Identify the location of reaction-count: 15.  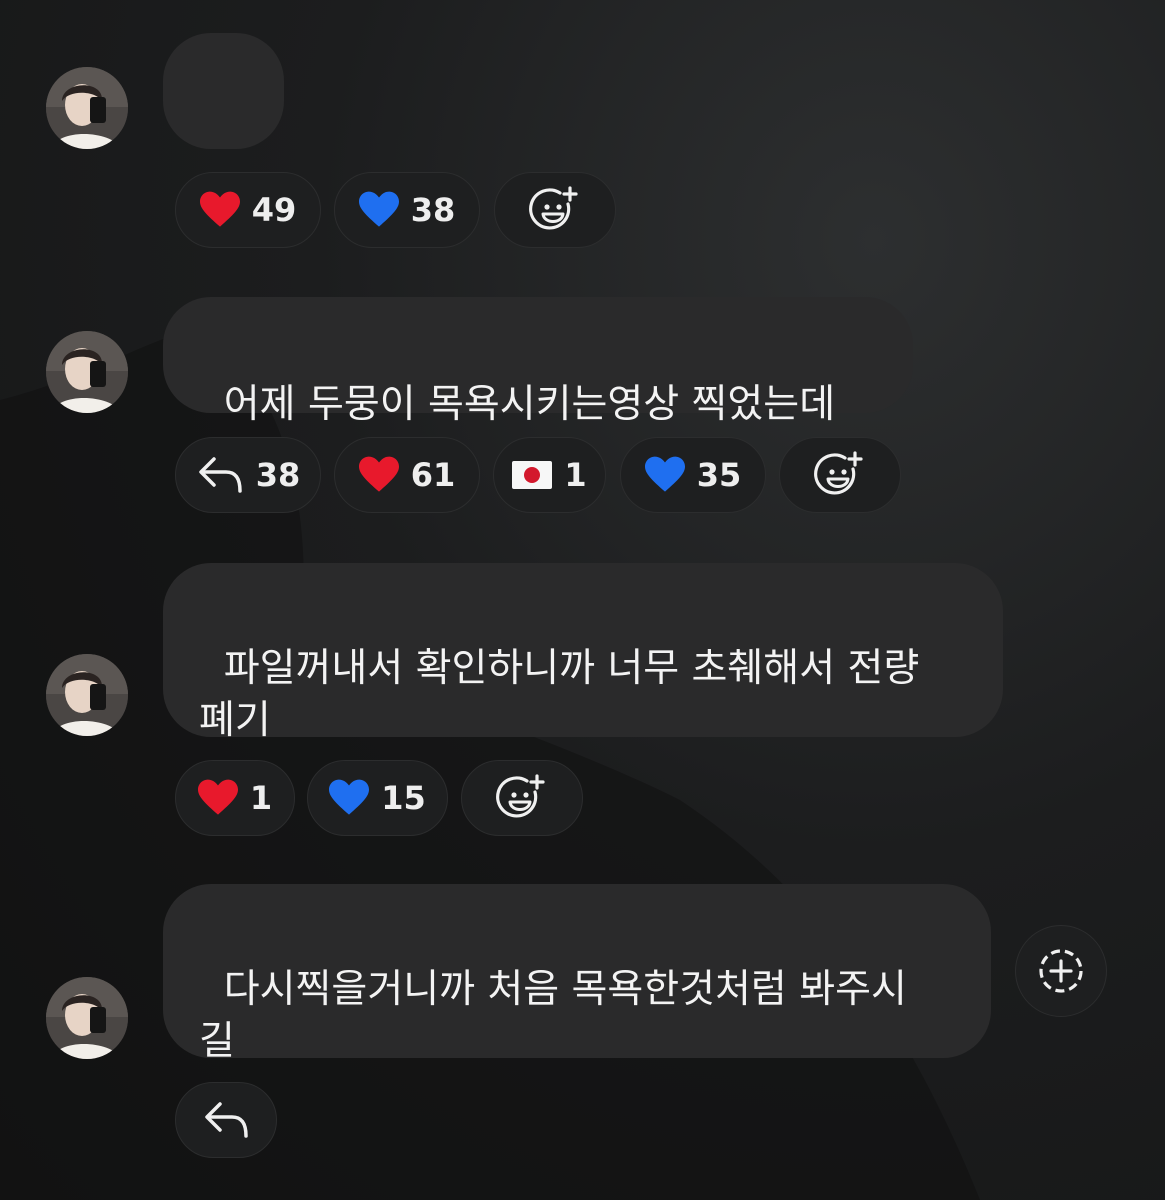
(403, 798).